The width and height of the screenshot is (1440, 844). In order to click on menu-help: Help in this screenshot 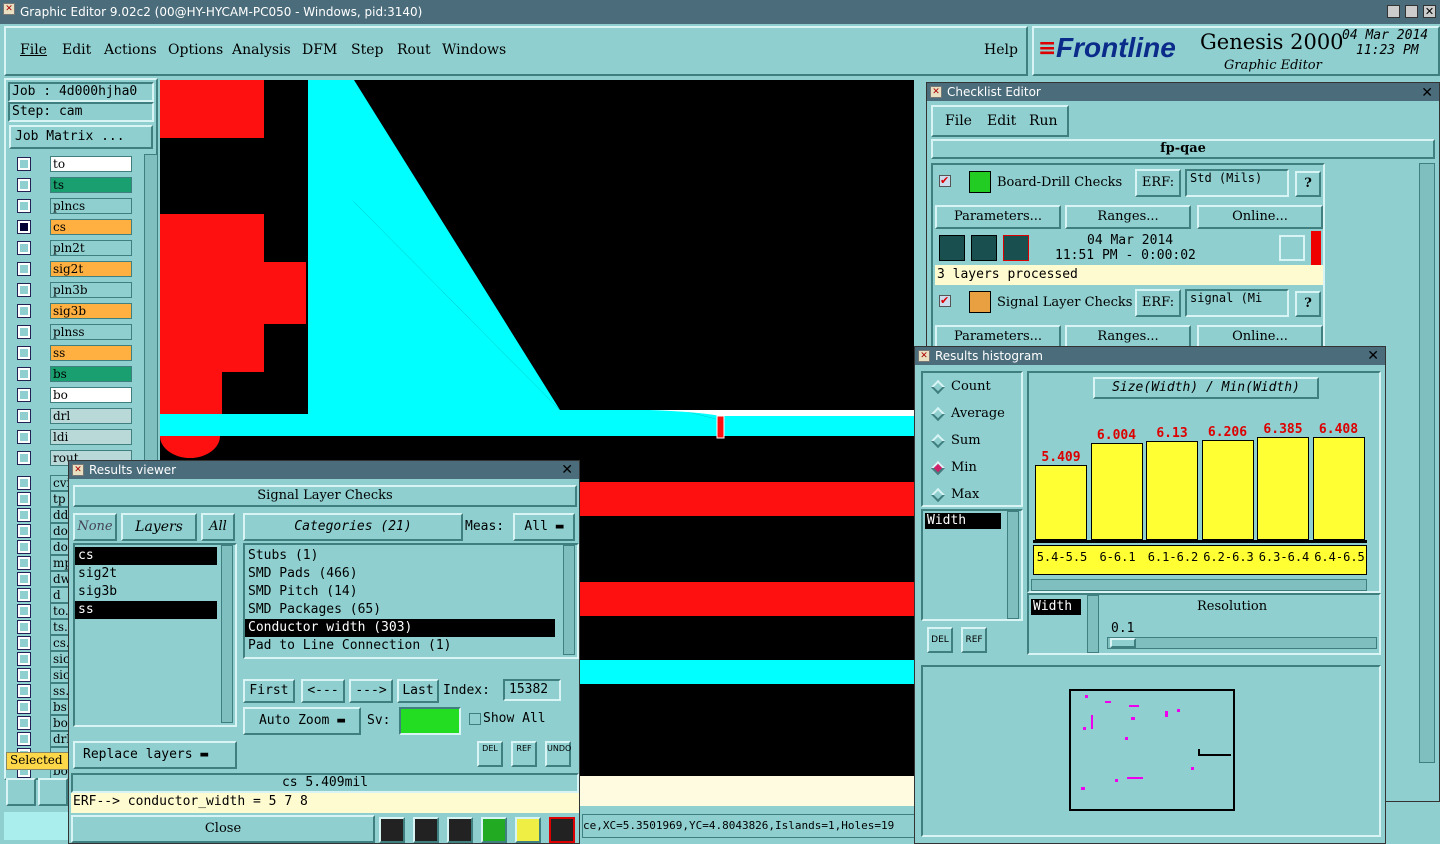, I will do `click(1001, 50)`.